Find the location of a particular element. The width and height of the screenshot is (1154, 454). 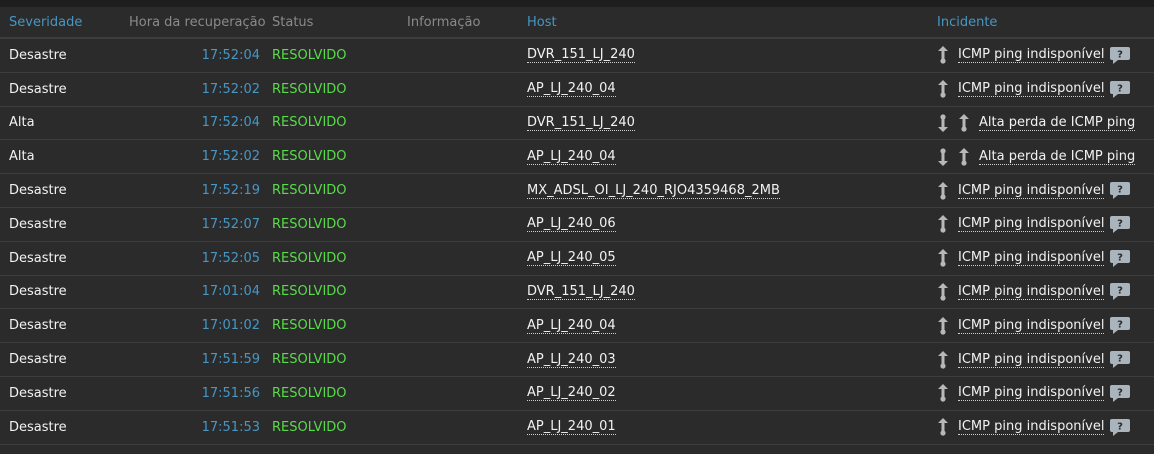

recovery-time-cell: 17:51:59 is located at coordinates (185, 359).